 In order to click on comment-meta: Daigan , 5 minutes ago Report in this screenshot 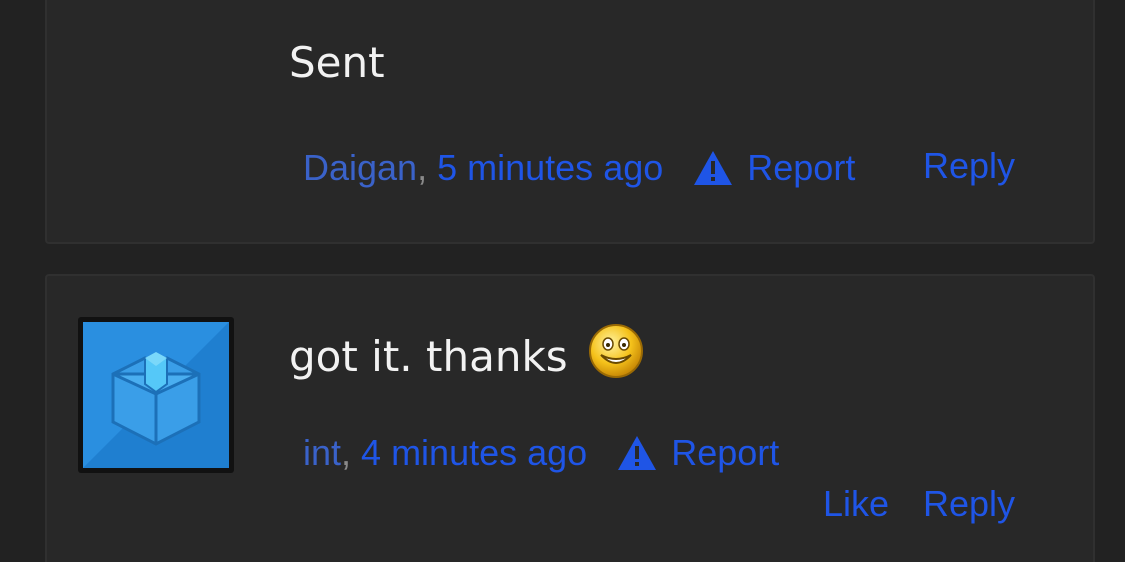, I will do `click(579, 168)`.